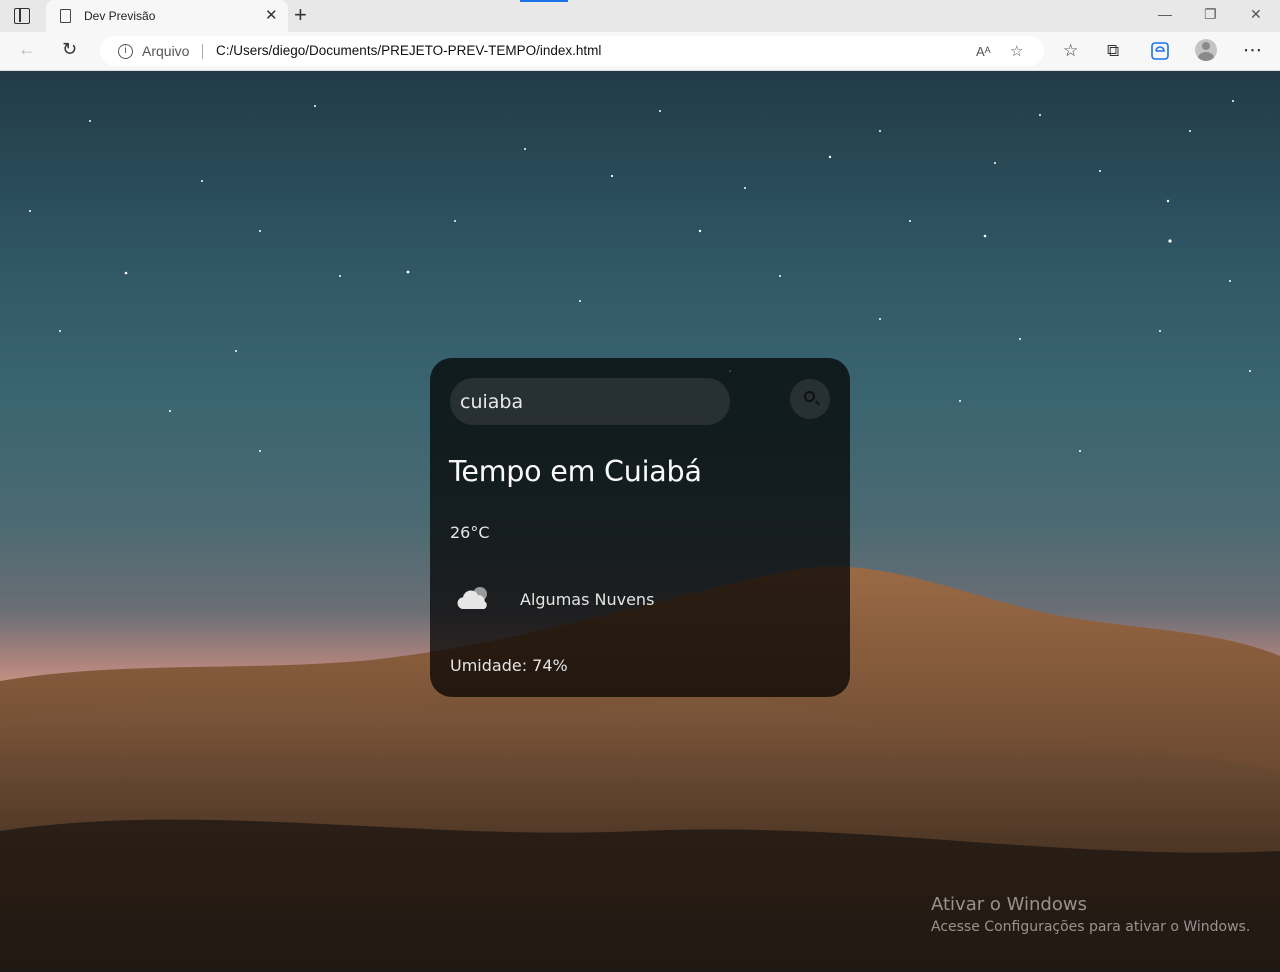 The width and height of the screenshot is (1280, 972). I want to click on city-title: Tempo em Cuiabá, so click(575, 471).